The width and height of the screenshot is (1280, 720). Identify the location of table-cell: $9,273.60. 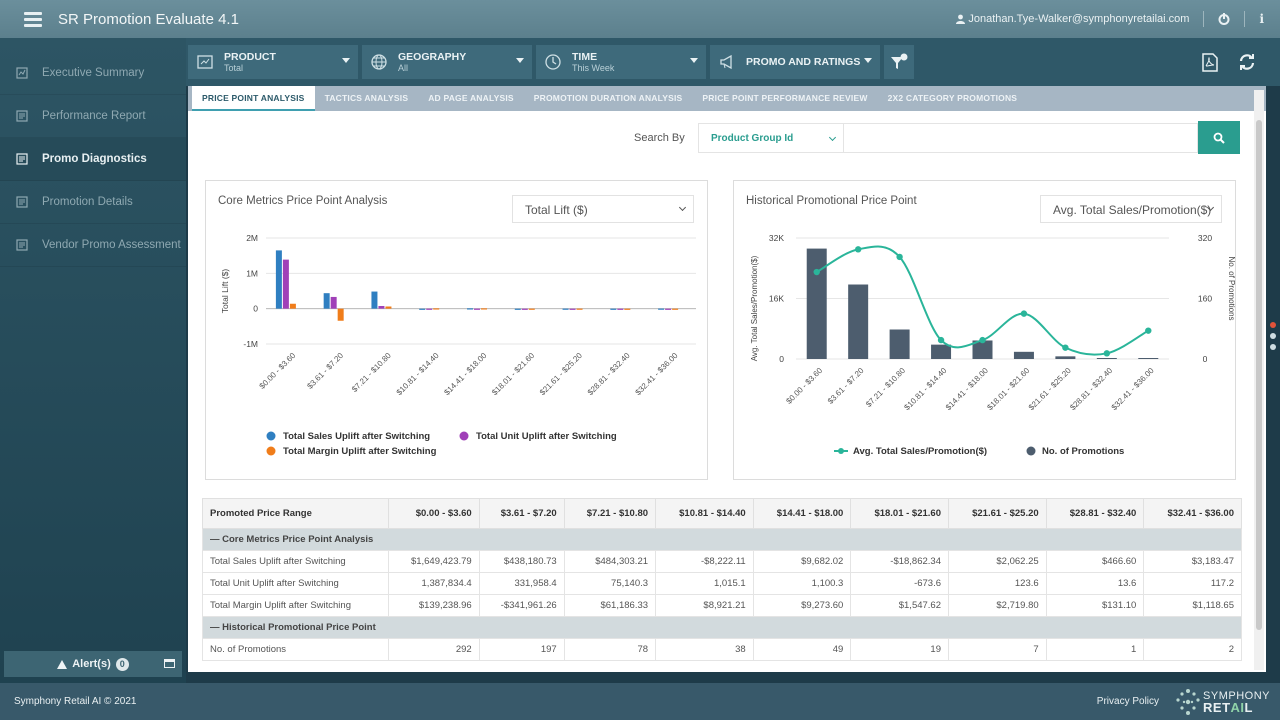
(802, 605).